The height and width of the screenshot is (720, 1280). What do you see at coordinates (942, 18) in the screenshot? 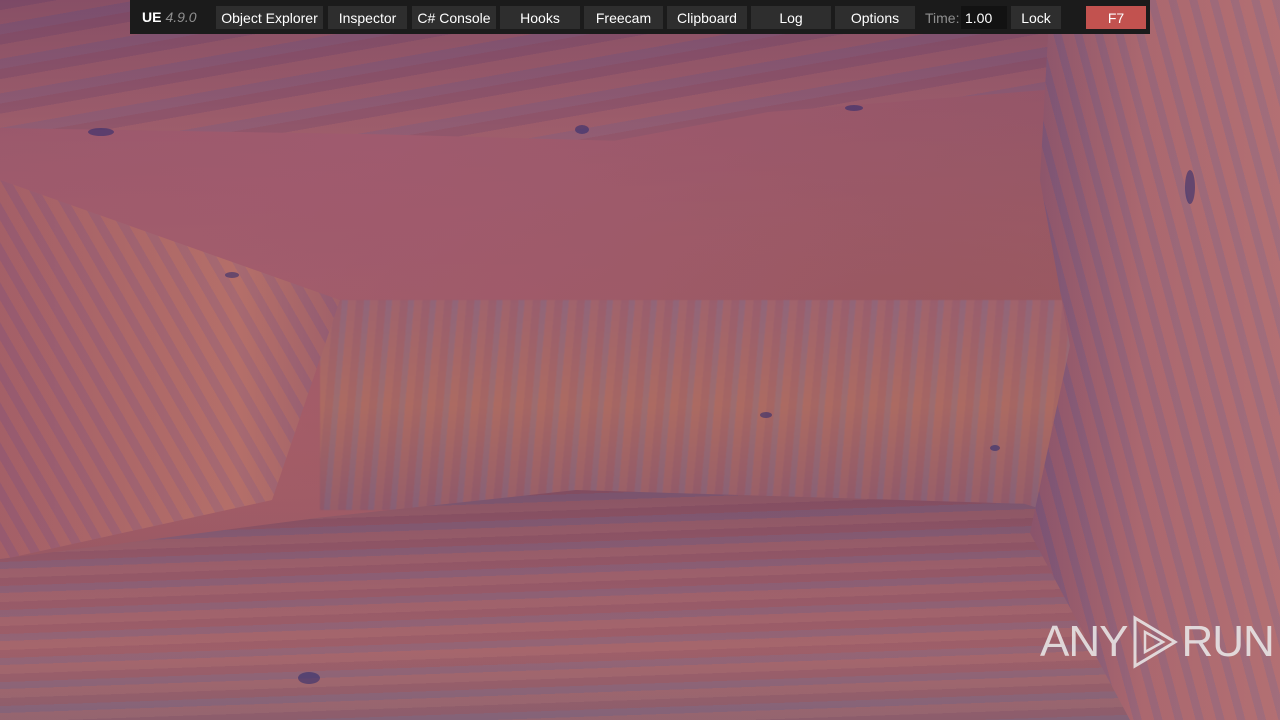
I see `time-scale-label: Time:` at bounding box center [942, 18].